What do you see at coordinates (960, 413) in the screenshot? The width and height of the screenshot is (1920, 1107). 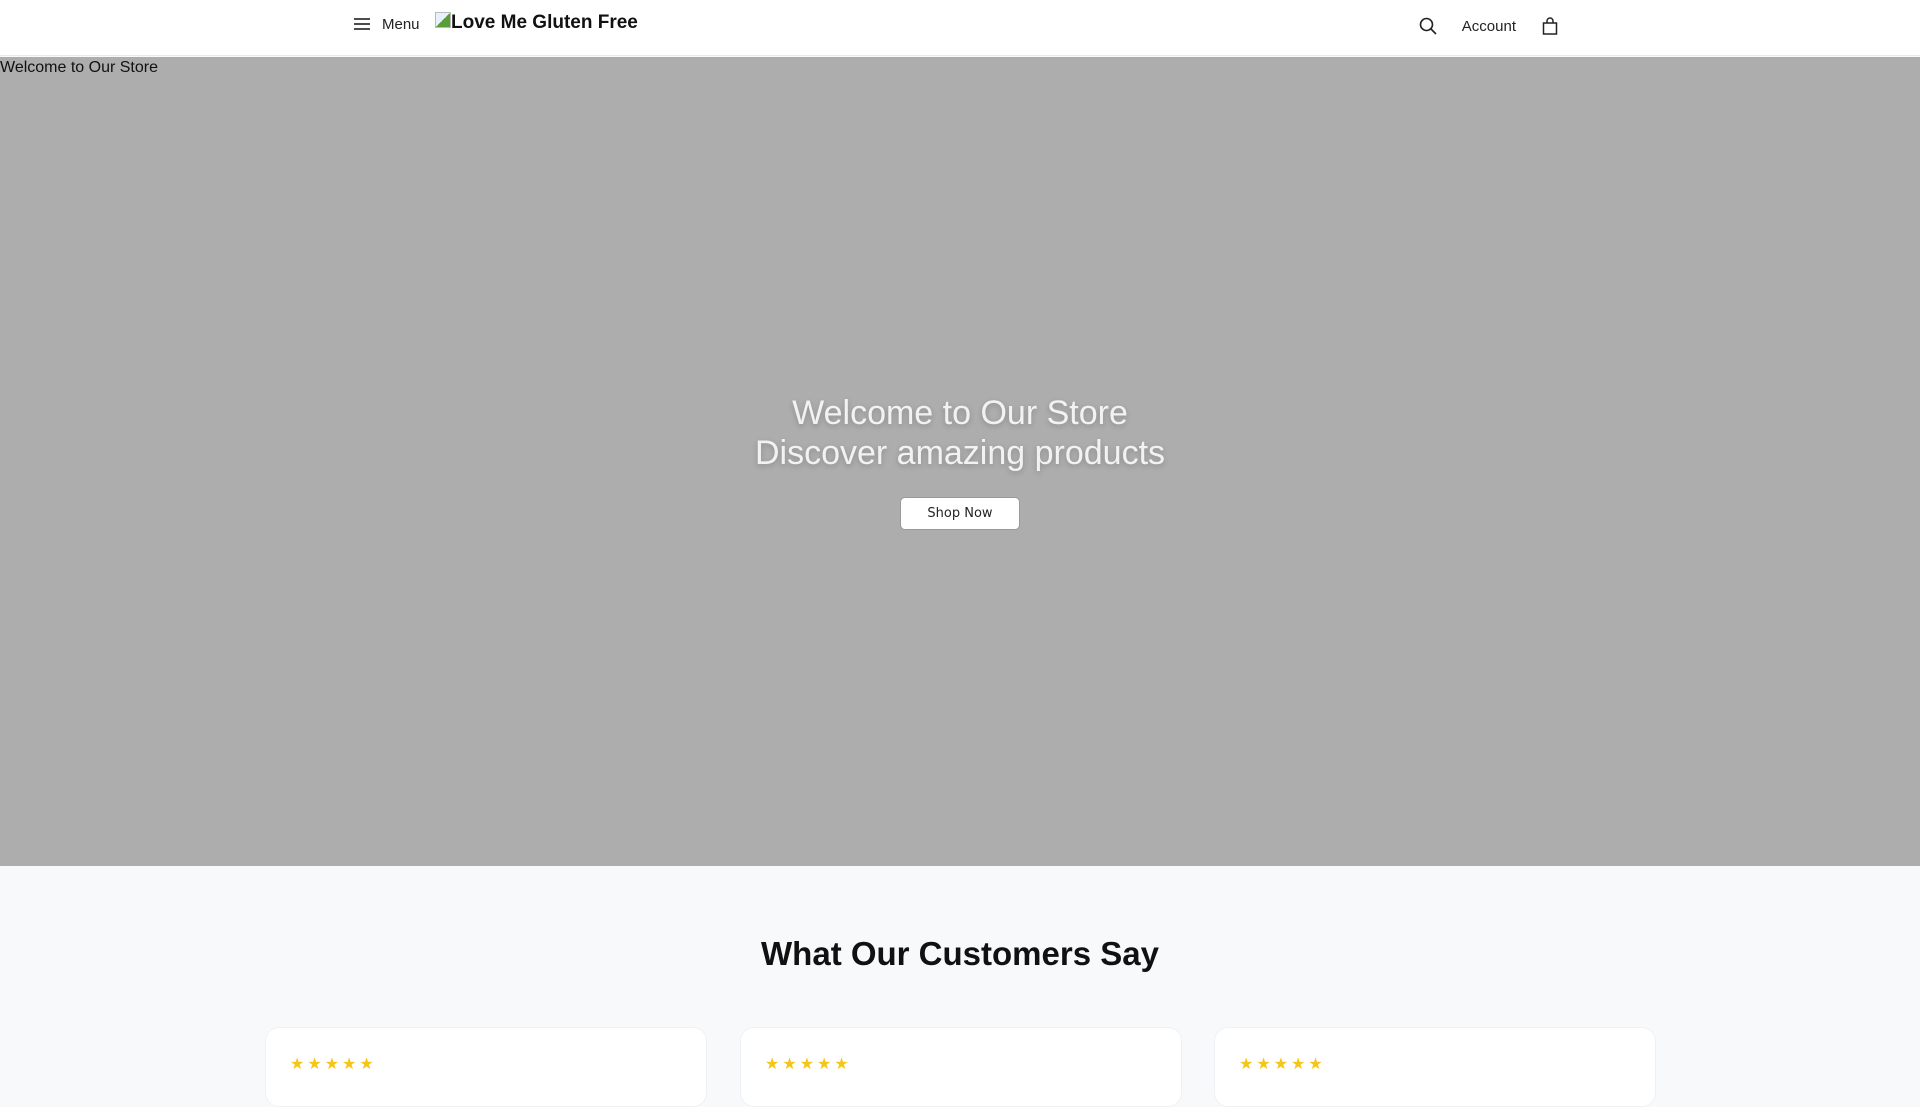 I see `hero-title: Welcome to Our Store` at bounding box center [960, 413].